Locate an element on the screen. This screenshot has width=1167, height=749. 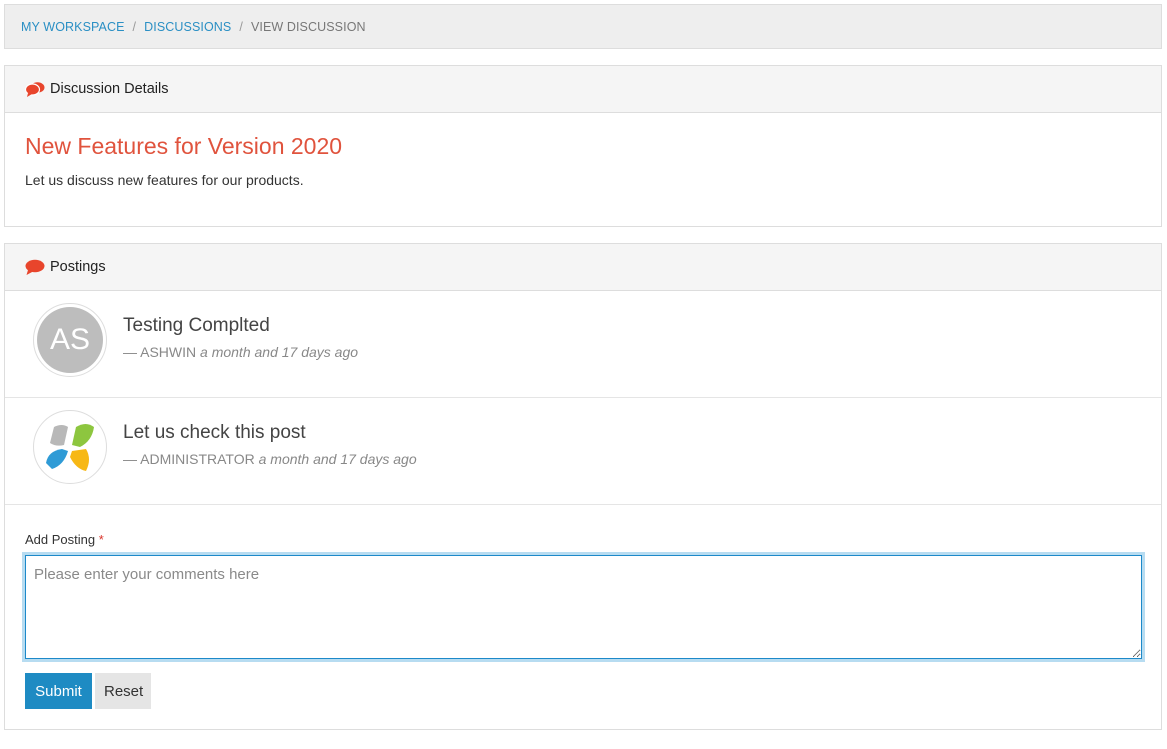
company-logo-icon is located at coordinates (70, 447).